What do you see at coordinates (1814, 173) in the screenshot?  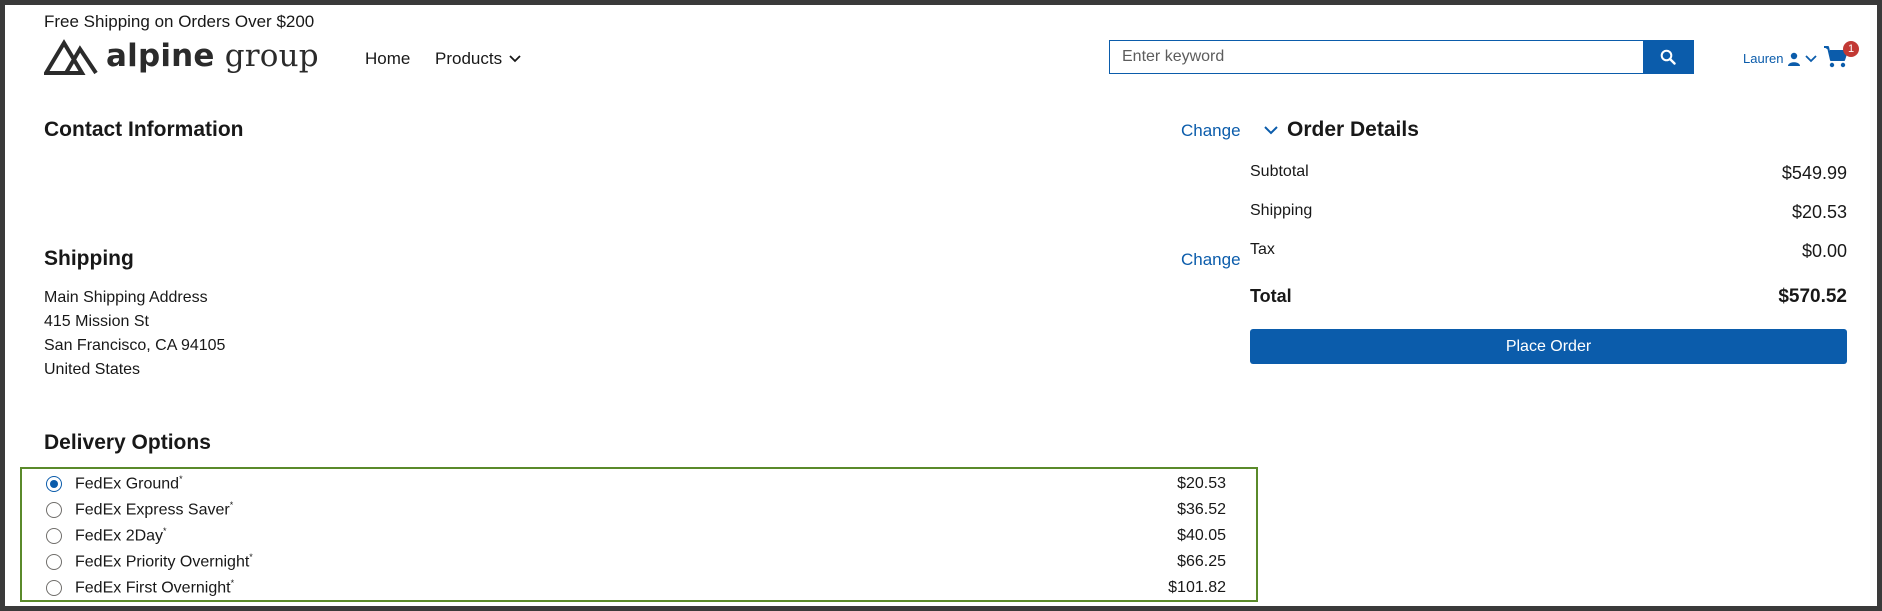 I see `subtotal-value: $549.99` at bounding box center [1814, 173].